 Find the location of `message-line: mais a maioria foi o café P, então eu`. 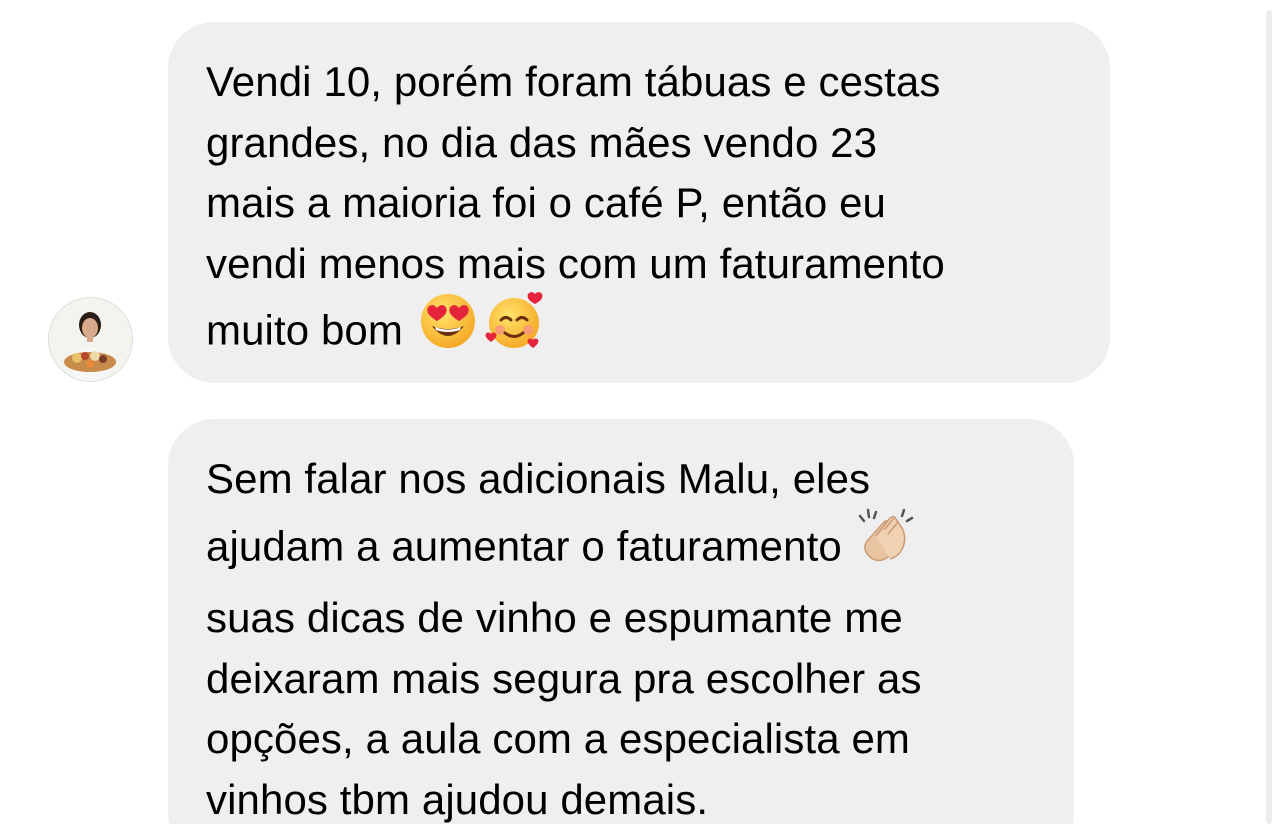

message-line: mais a maioria foi o café P, então eu is located at coordinates (546, 202).